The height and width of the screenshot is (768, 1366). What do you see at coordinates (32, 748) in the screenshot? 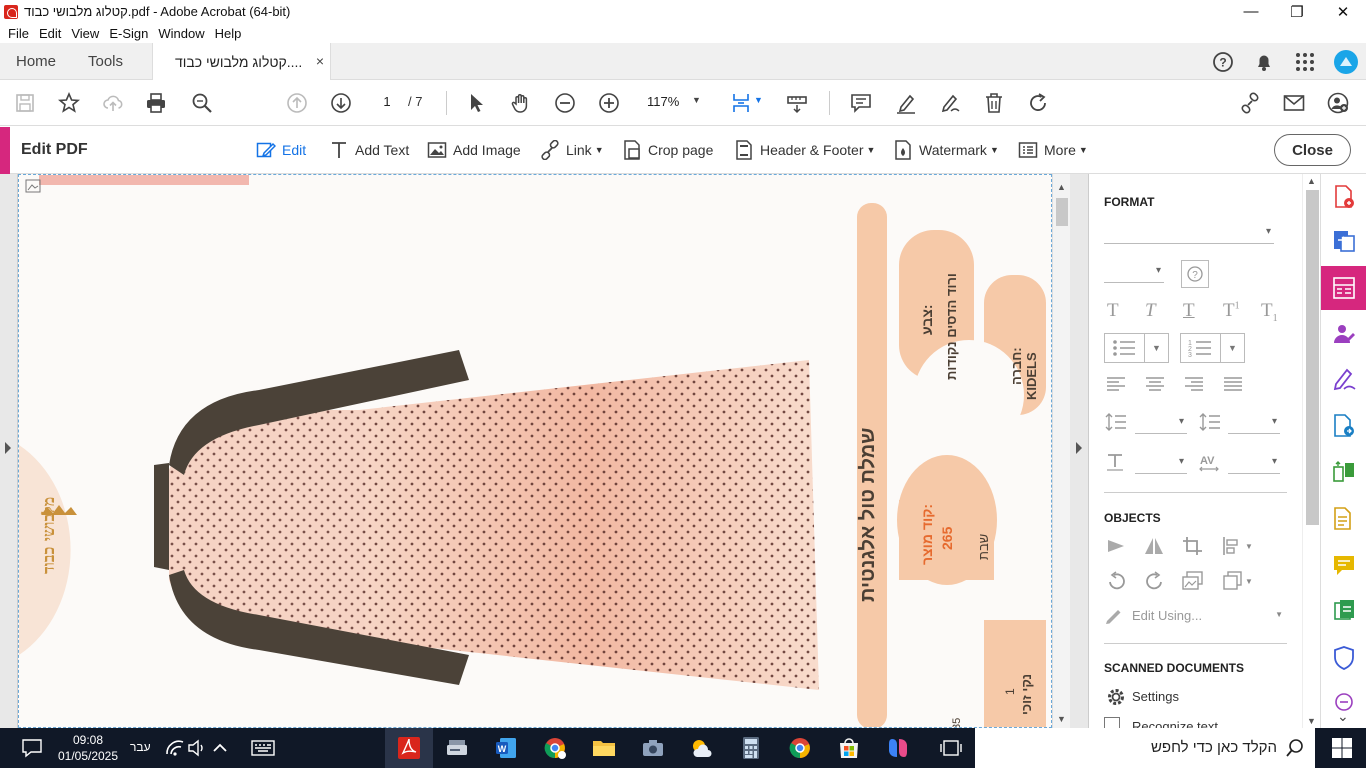
I see `notification-center-icon` at bounding box center [32, 748].